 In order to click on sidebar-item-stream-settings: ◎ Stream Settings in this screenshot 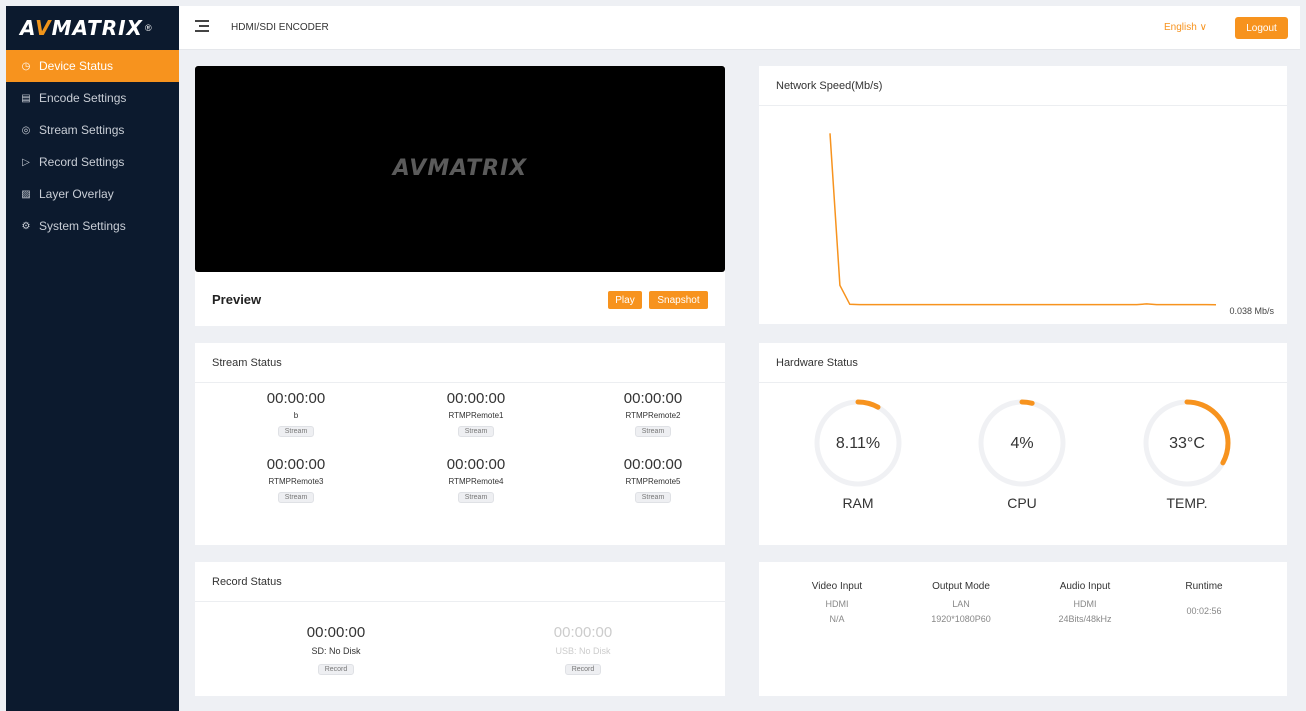, I will do `click(92, 130)`.